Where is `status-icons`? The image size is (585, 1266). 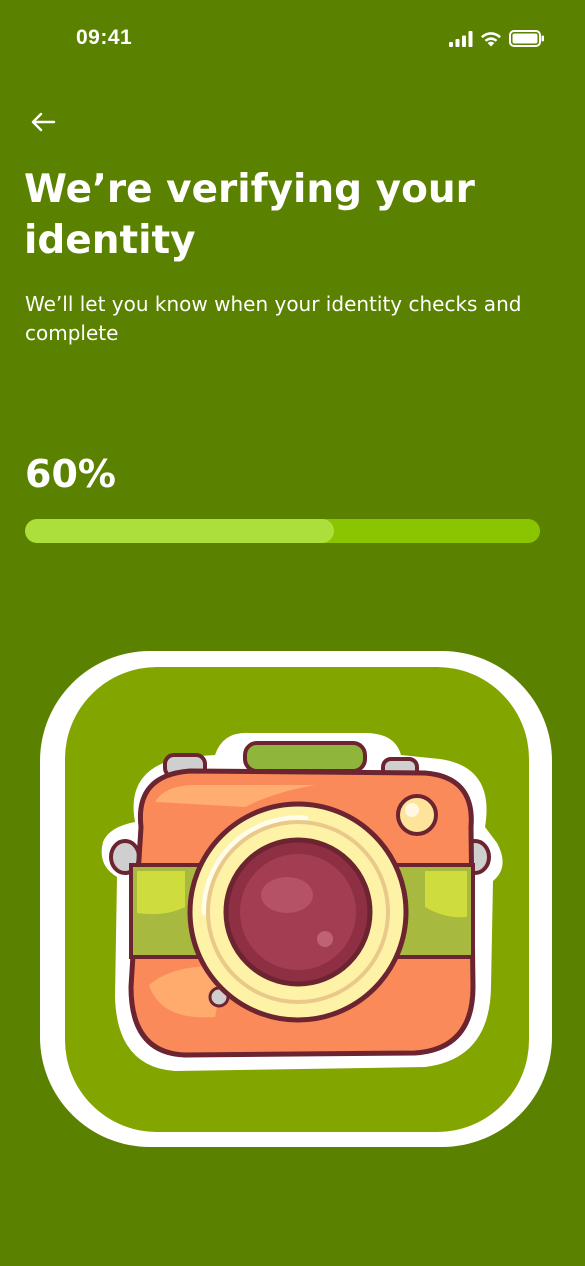 status-icons is located at coordinates (497, 38).